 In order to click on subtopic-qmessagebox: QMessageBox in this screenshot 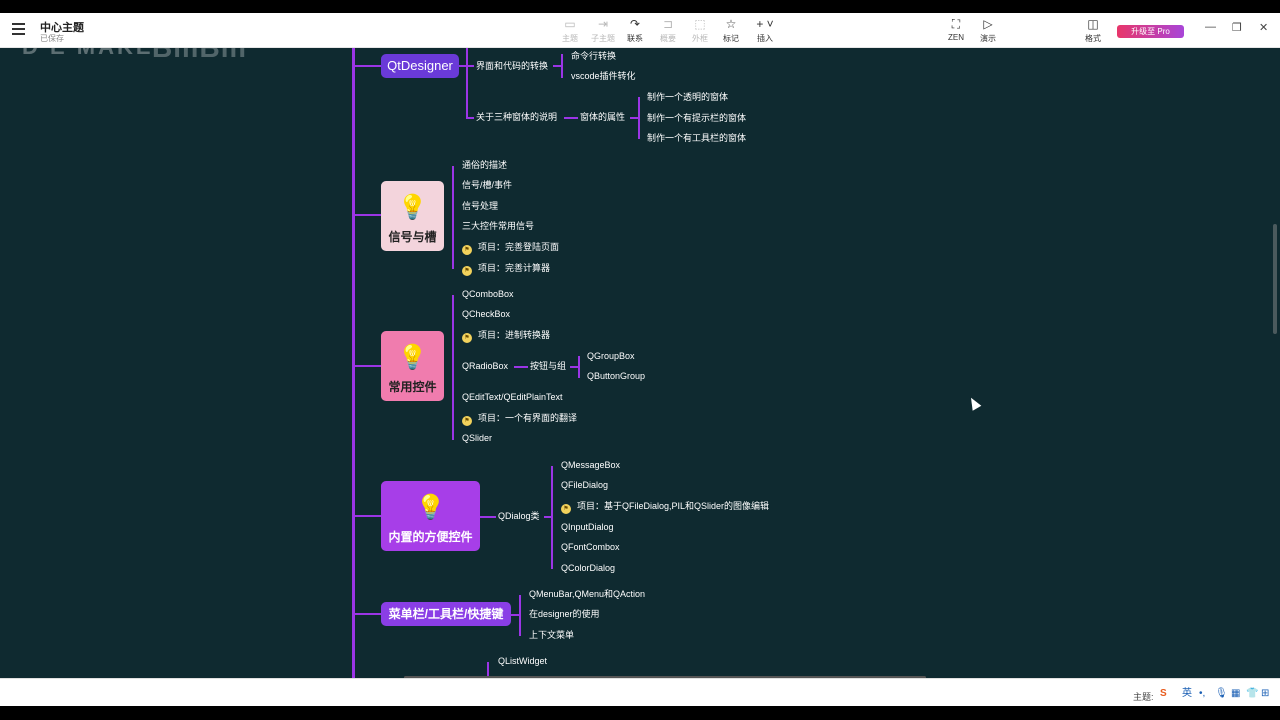, I will do `click(590, 465)`.